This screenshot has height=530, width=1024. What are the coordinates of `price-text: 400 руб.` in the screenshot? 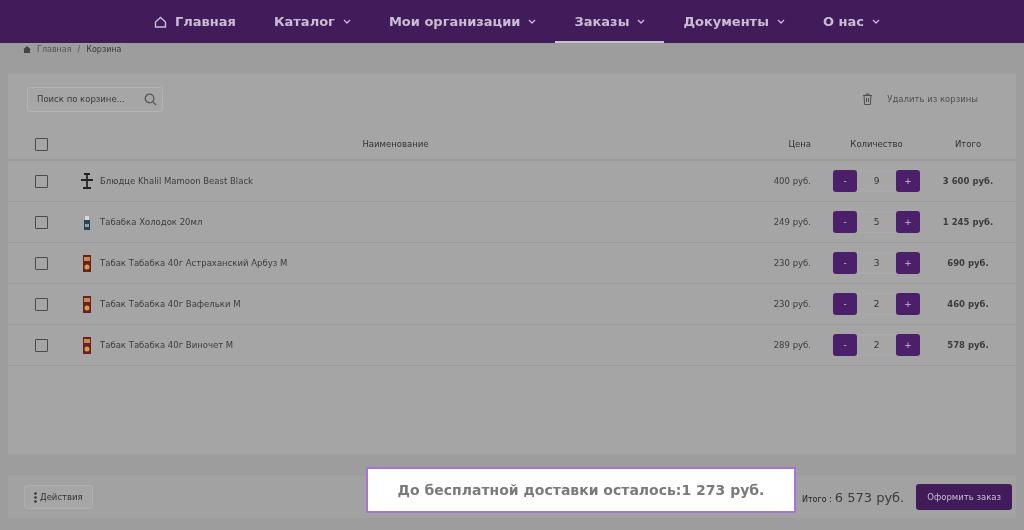 It's located at (792, 181).